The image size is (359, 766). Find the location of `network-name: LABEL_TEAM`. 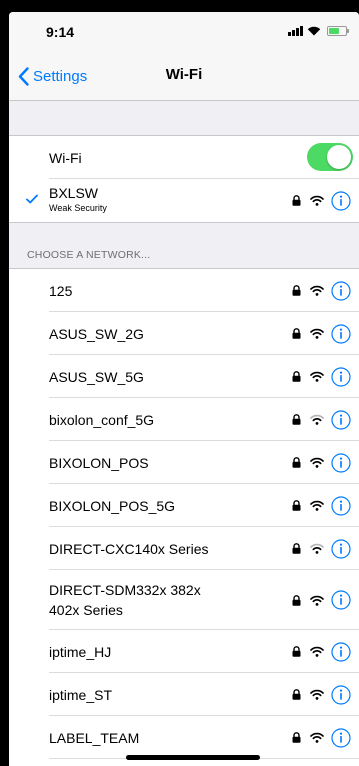

network-name: LABEL_TEAM is located at coordinates (94, 737).